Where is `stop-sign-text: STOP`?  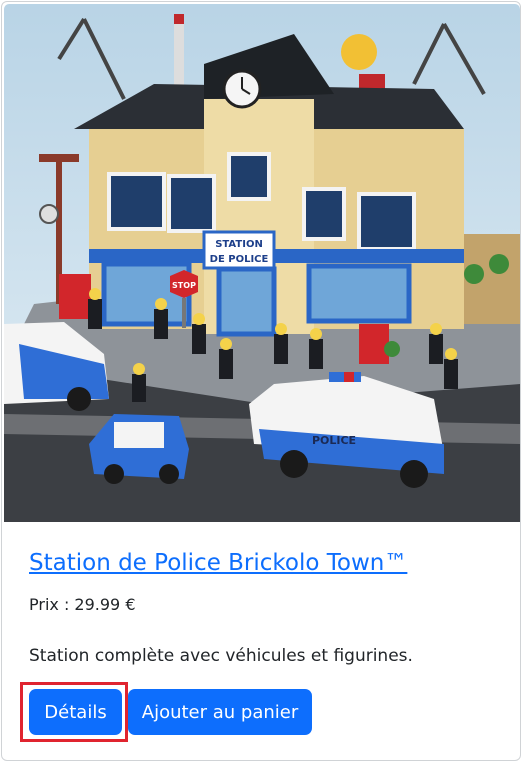 stop-sign-text: STOP is located at coordinates (184, 285).